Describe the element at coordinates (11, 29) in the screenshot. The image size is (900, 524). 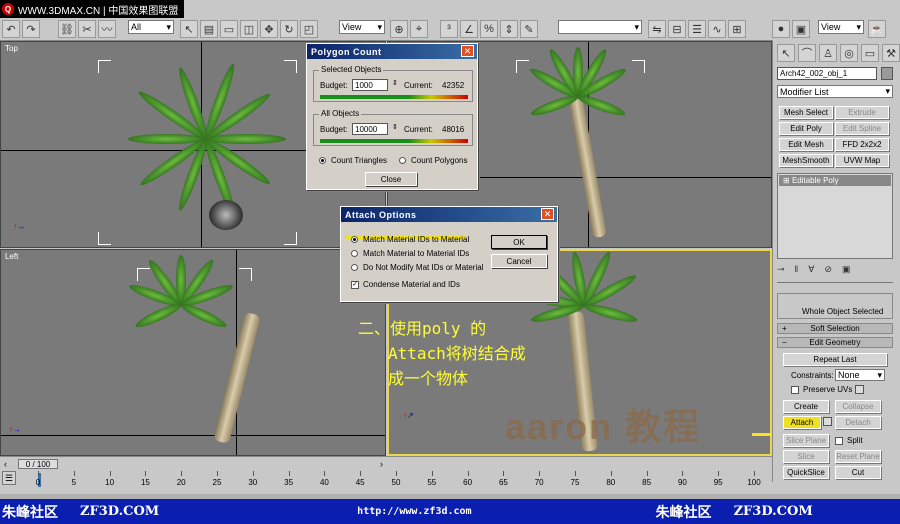
I see `undo-icon: ↶` at that location.